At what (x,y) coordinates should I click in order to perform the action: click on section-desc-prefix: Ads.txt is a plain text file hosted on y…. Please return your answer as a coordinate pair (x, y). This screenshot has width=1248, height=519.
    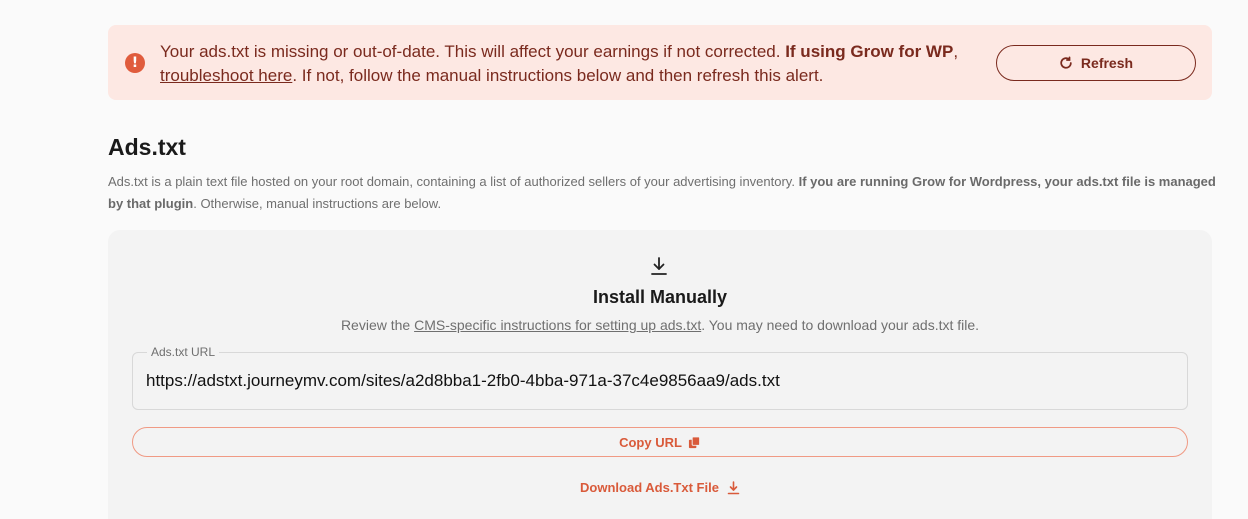
    Looking at the image, I should click on (453, 181).